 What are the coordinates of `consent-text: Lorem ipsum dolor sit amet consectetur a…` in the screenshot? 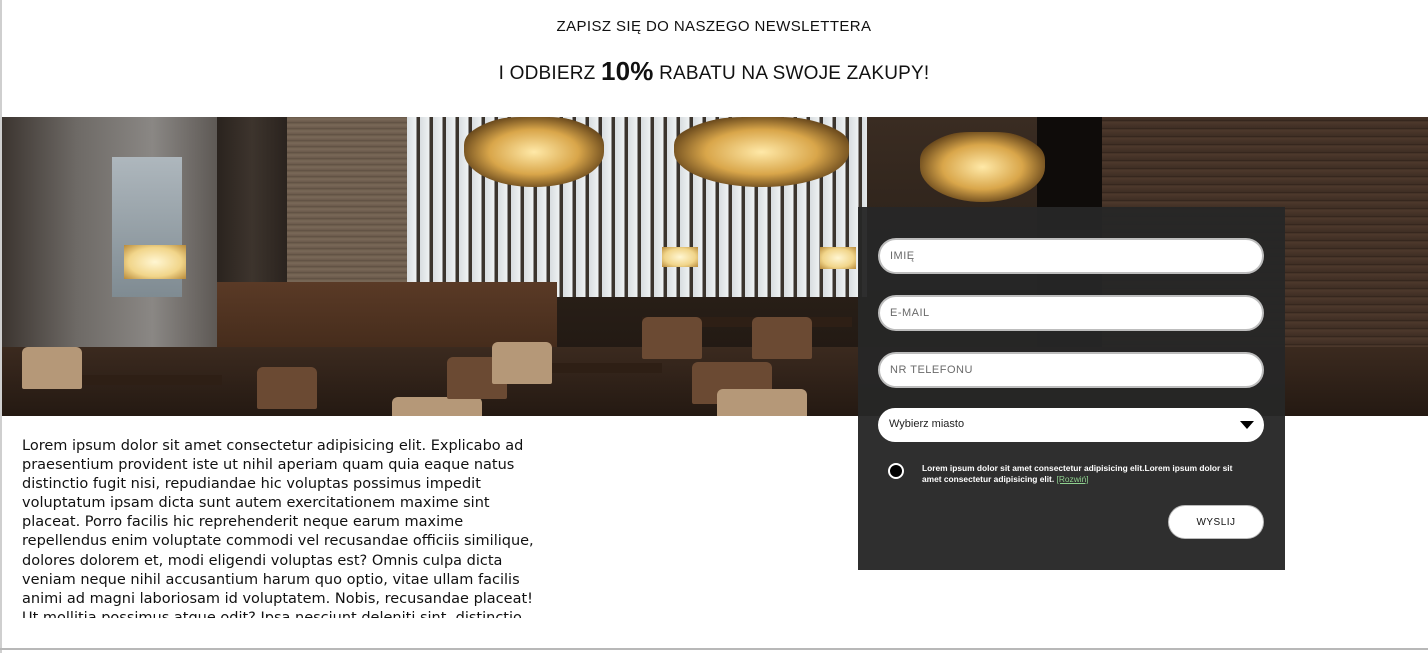 It's located at (1087, 474).